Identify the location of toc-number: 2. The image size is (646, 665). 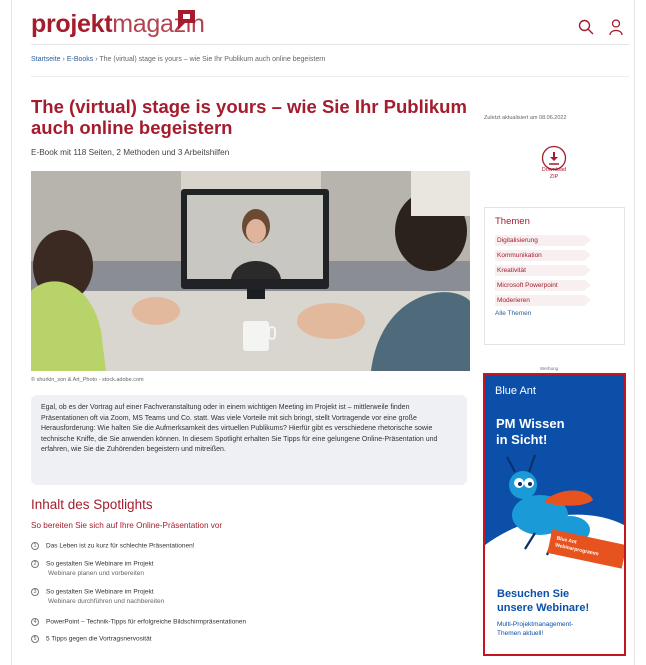
(35, 564).